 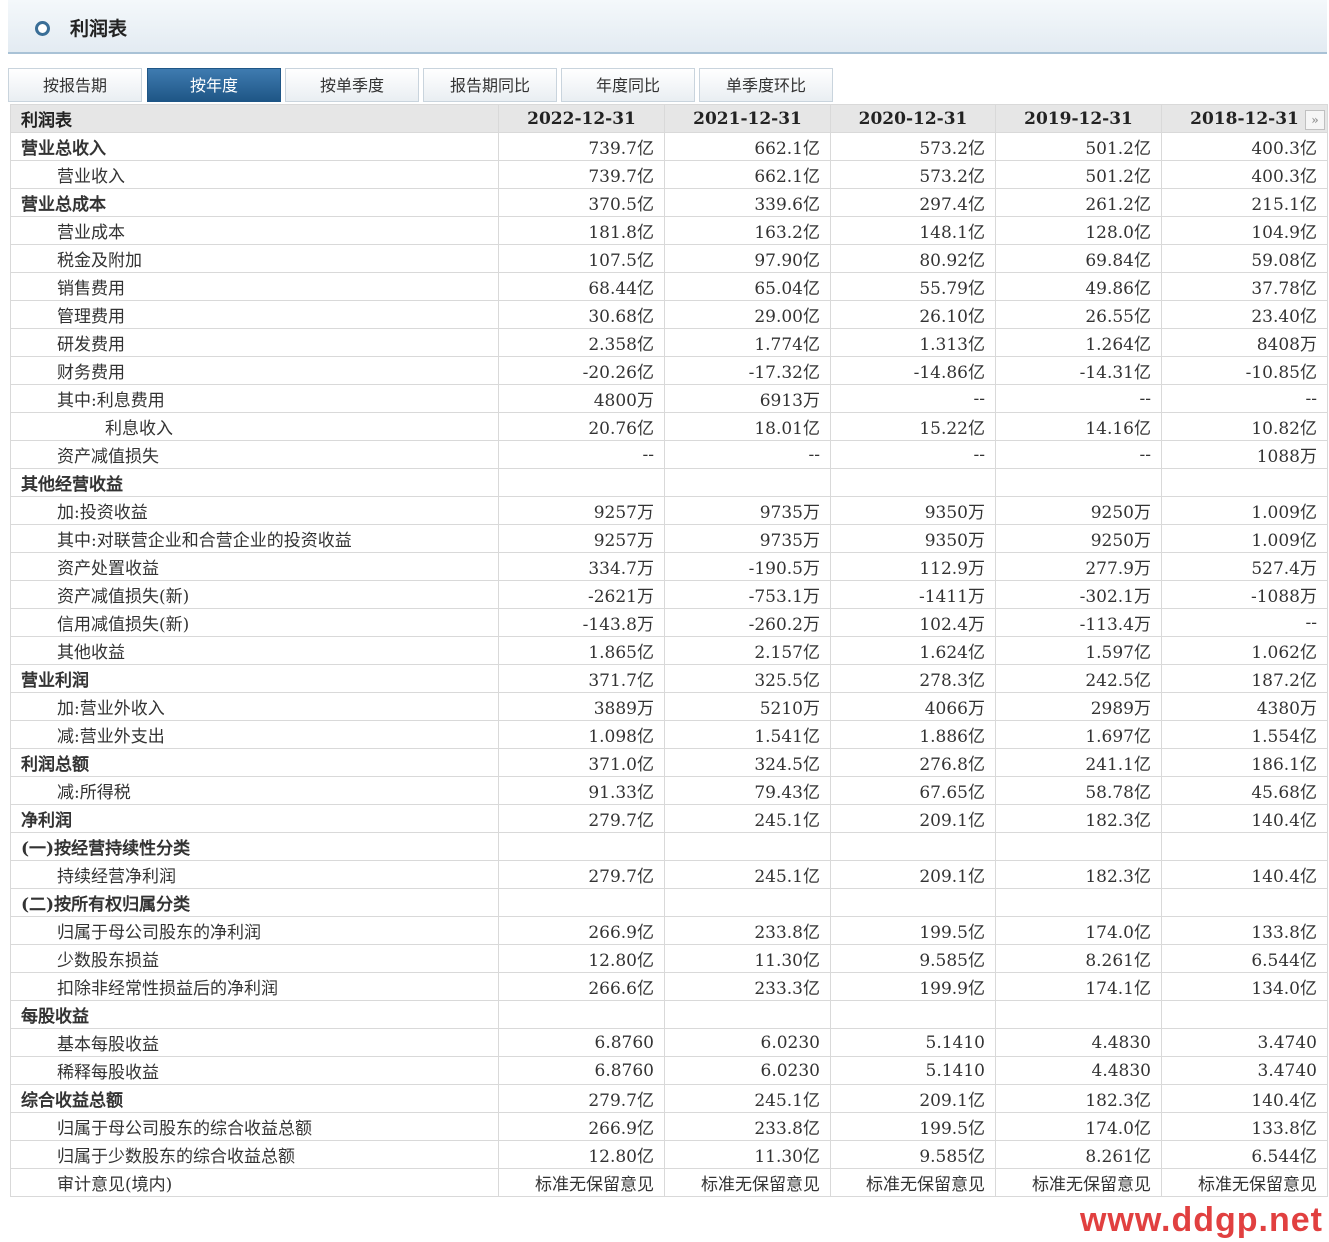 I want to click on cell-value: 174.0亿, so click(x=1078, y=930).